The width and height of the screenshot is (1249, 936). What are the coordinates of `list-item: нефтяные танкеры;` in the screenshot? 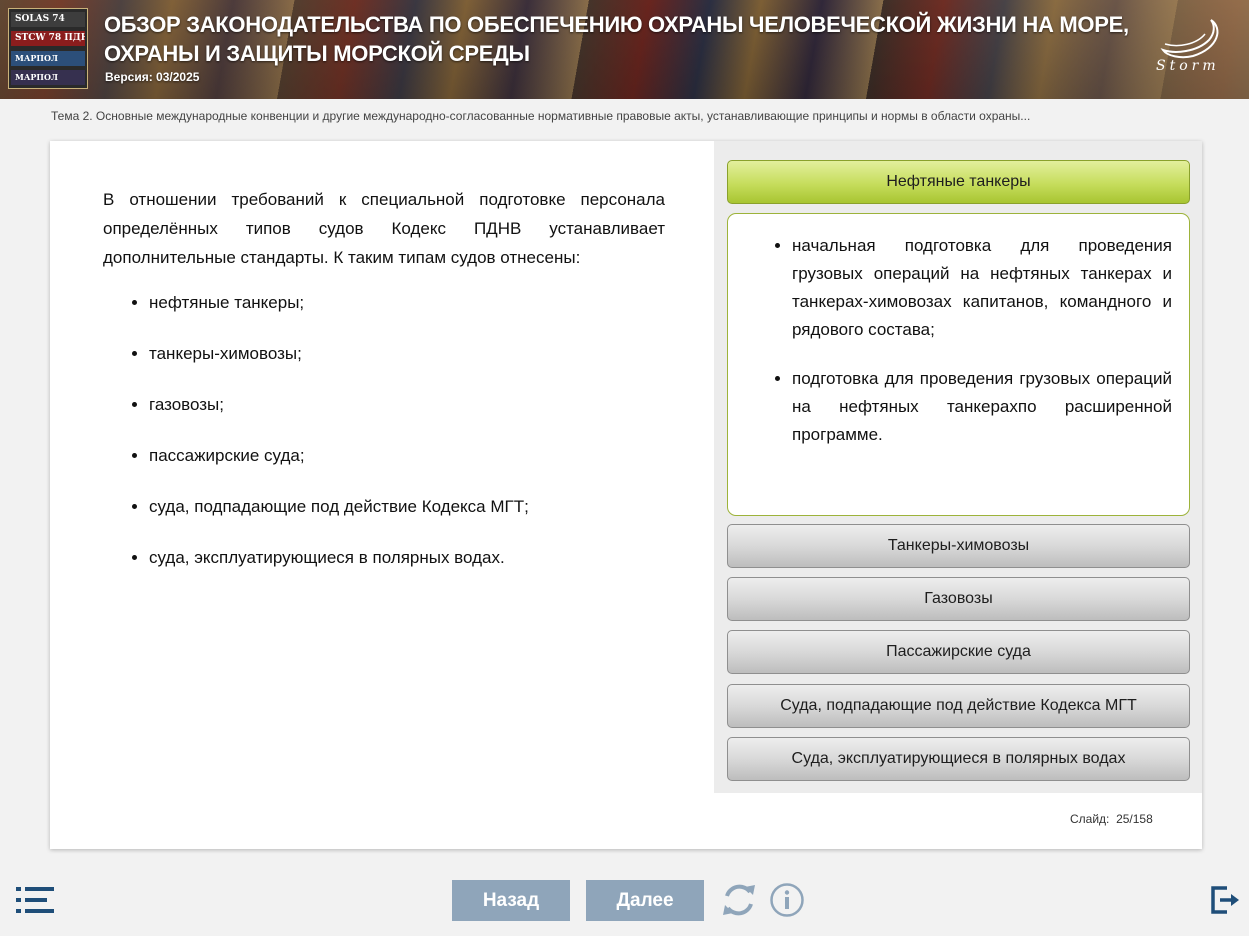 It's located at (407, 303).